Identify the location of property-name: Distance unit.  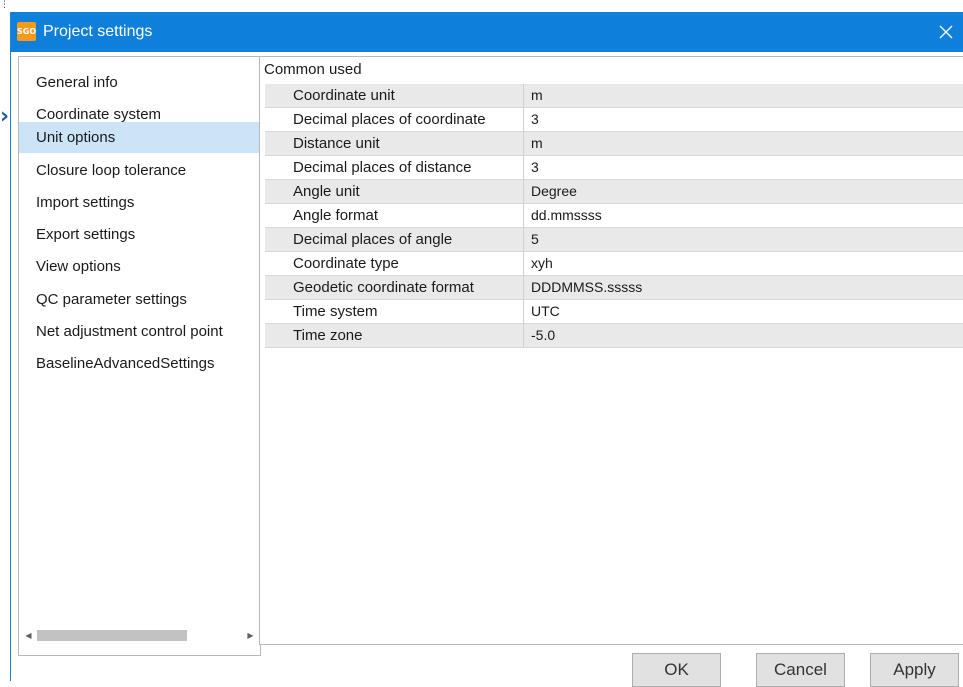
(394, 143).